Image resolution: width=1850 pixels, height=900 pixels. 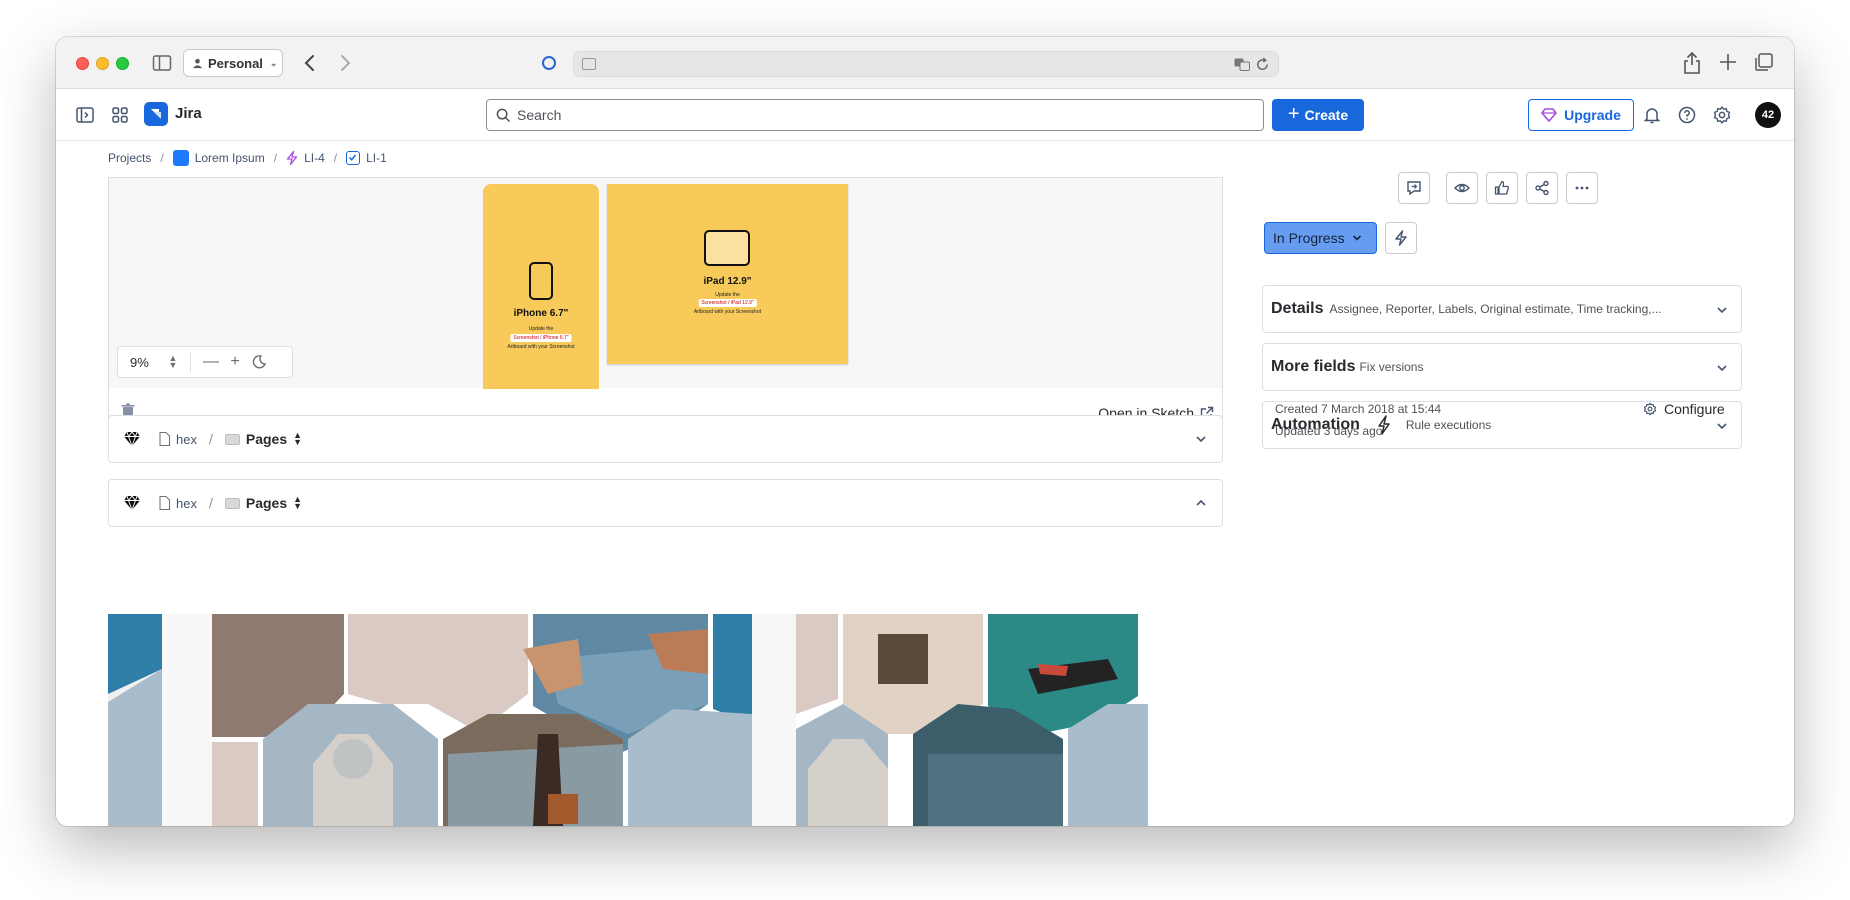 I want to click on share-icon, so click(x=1692, y=63).